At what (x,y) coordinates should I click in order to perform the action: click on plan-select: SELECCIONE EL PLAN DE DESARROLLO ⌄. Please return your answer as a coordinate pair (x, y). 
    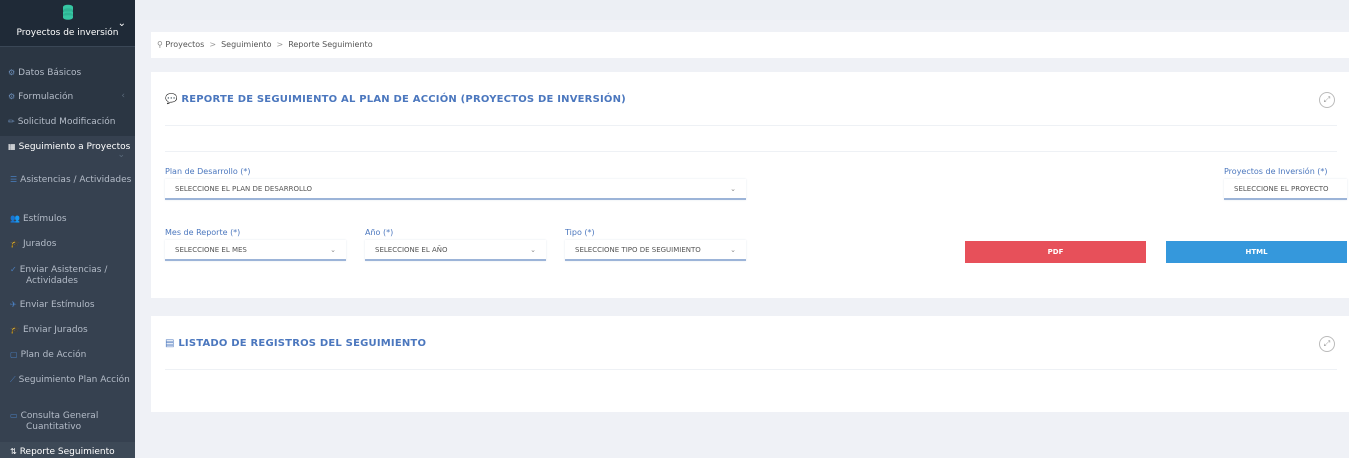
    Looking at the image, I should click on (455, 189).